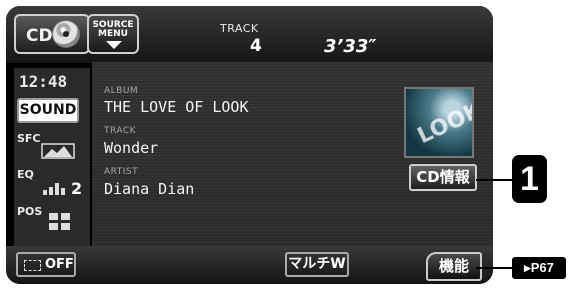  I want to click on eq-label: EQ, so click(25, 174).